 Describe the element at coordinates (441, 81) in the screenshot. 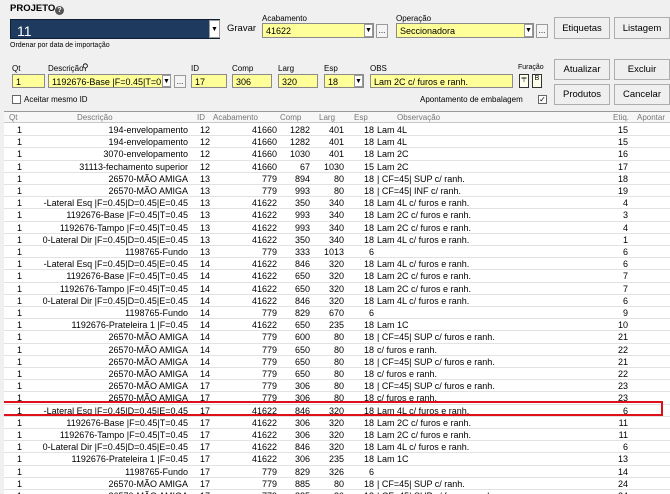

I see `obs-field: Lam 2C c/ furos e ranh.` at that location.